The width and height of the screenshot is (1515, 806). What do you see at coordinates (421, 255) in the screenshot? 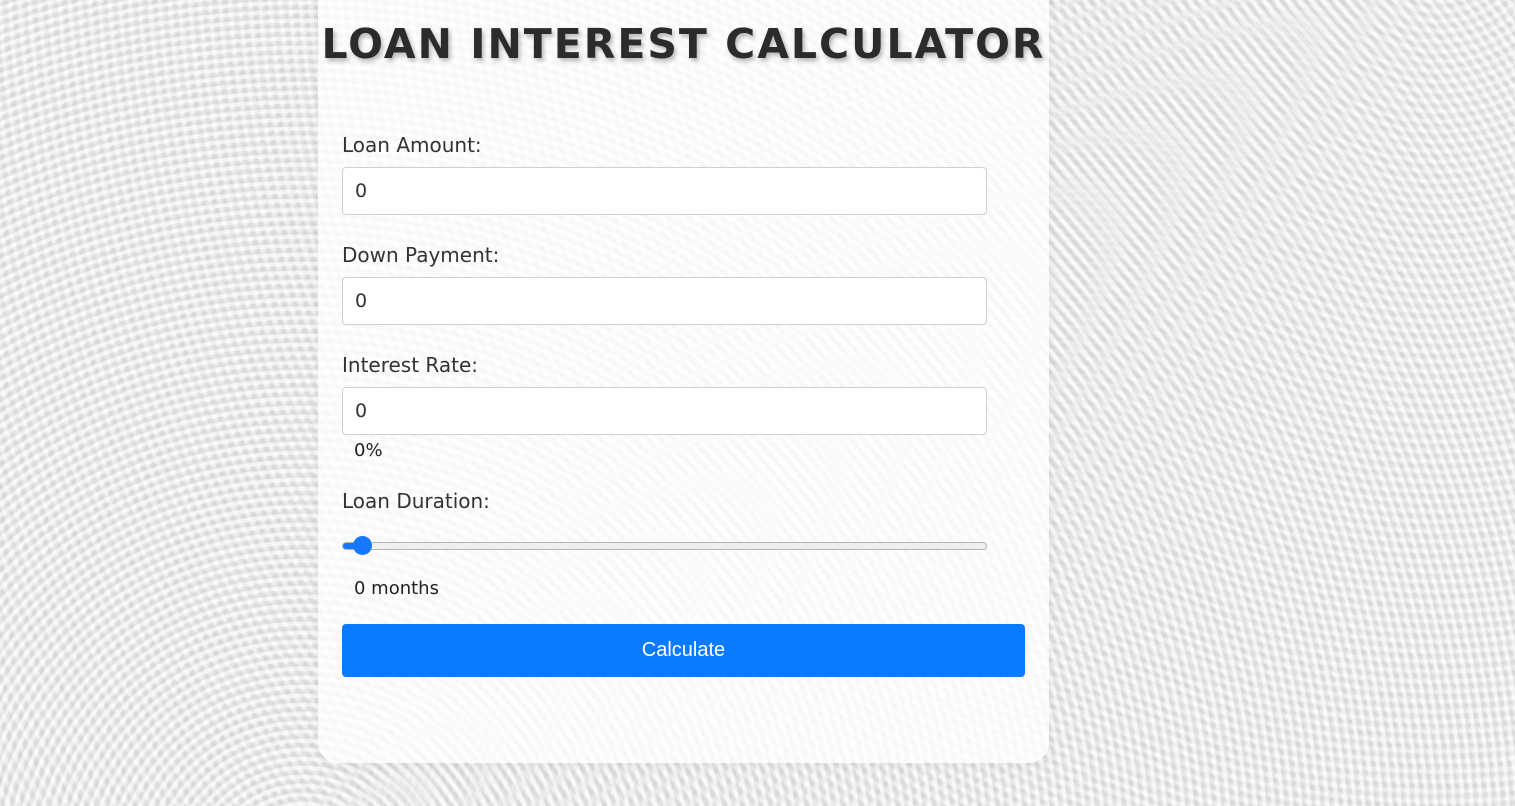
I see `down-payment-label: Down Payment:` at bounding box center [421, 255].